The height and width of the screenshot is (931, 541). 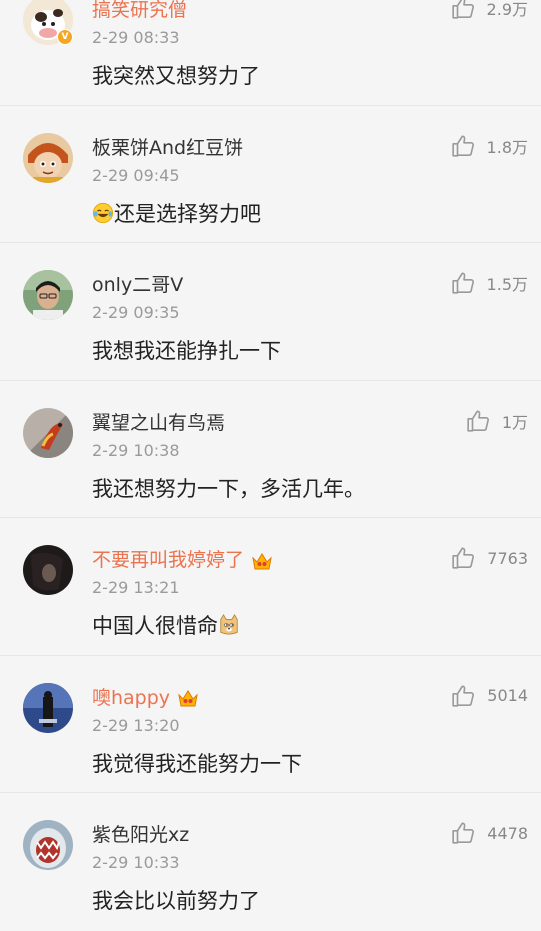 I want to click on timestamp: 2-29 13:20, so click(x=136, y=725).